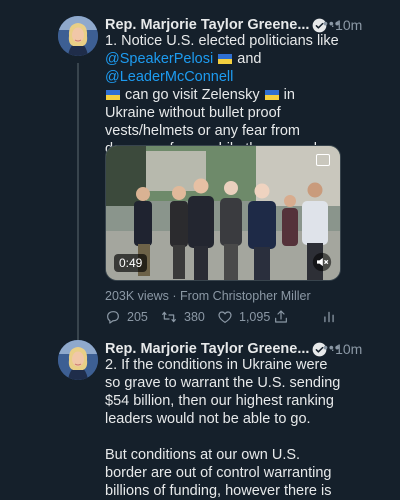 The image size is (400, 500). I want to click on retweet-button: 380, so click(182, 317).